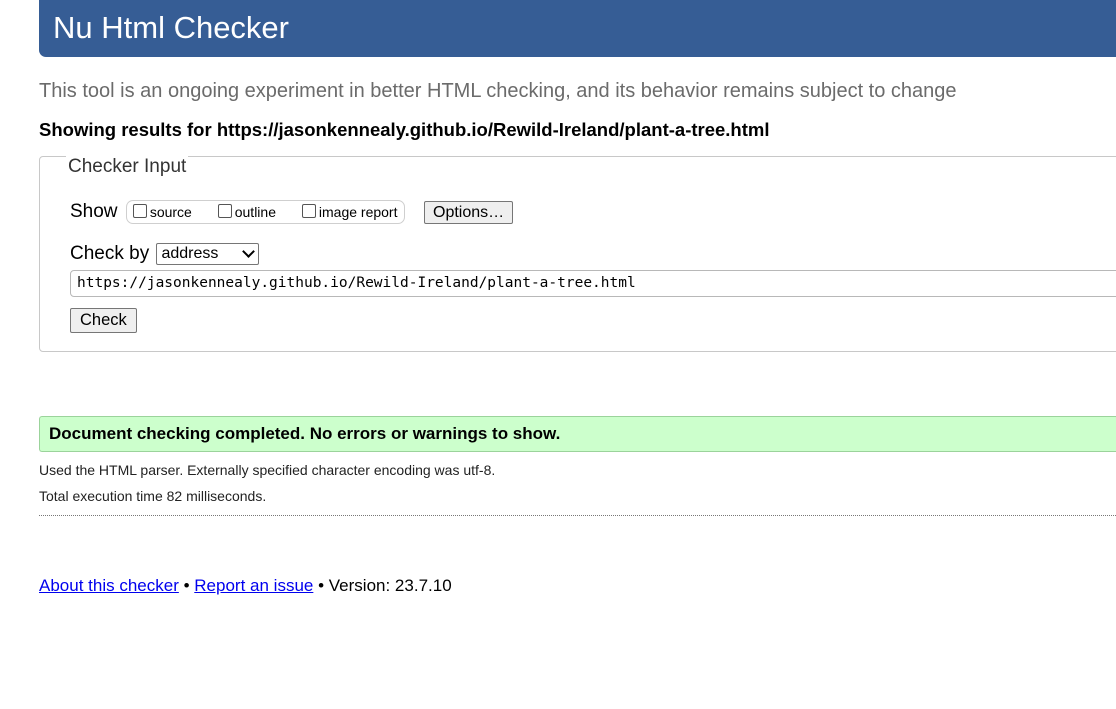 This screenshot has height=709, width=1116. I want to click on about-checker-link: About this checker, so click(109, 585).